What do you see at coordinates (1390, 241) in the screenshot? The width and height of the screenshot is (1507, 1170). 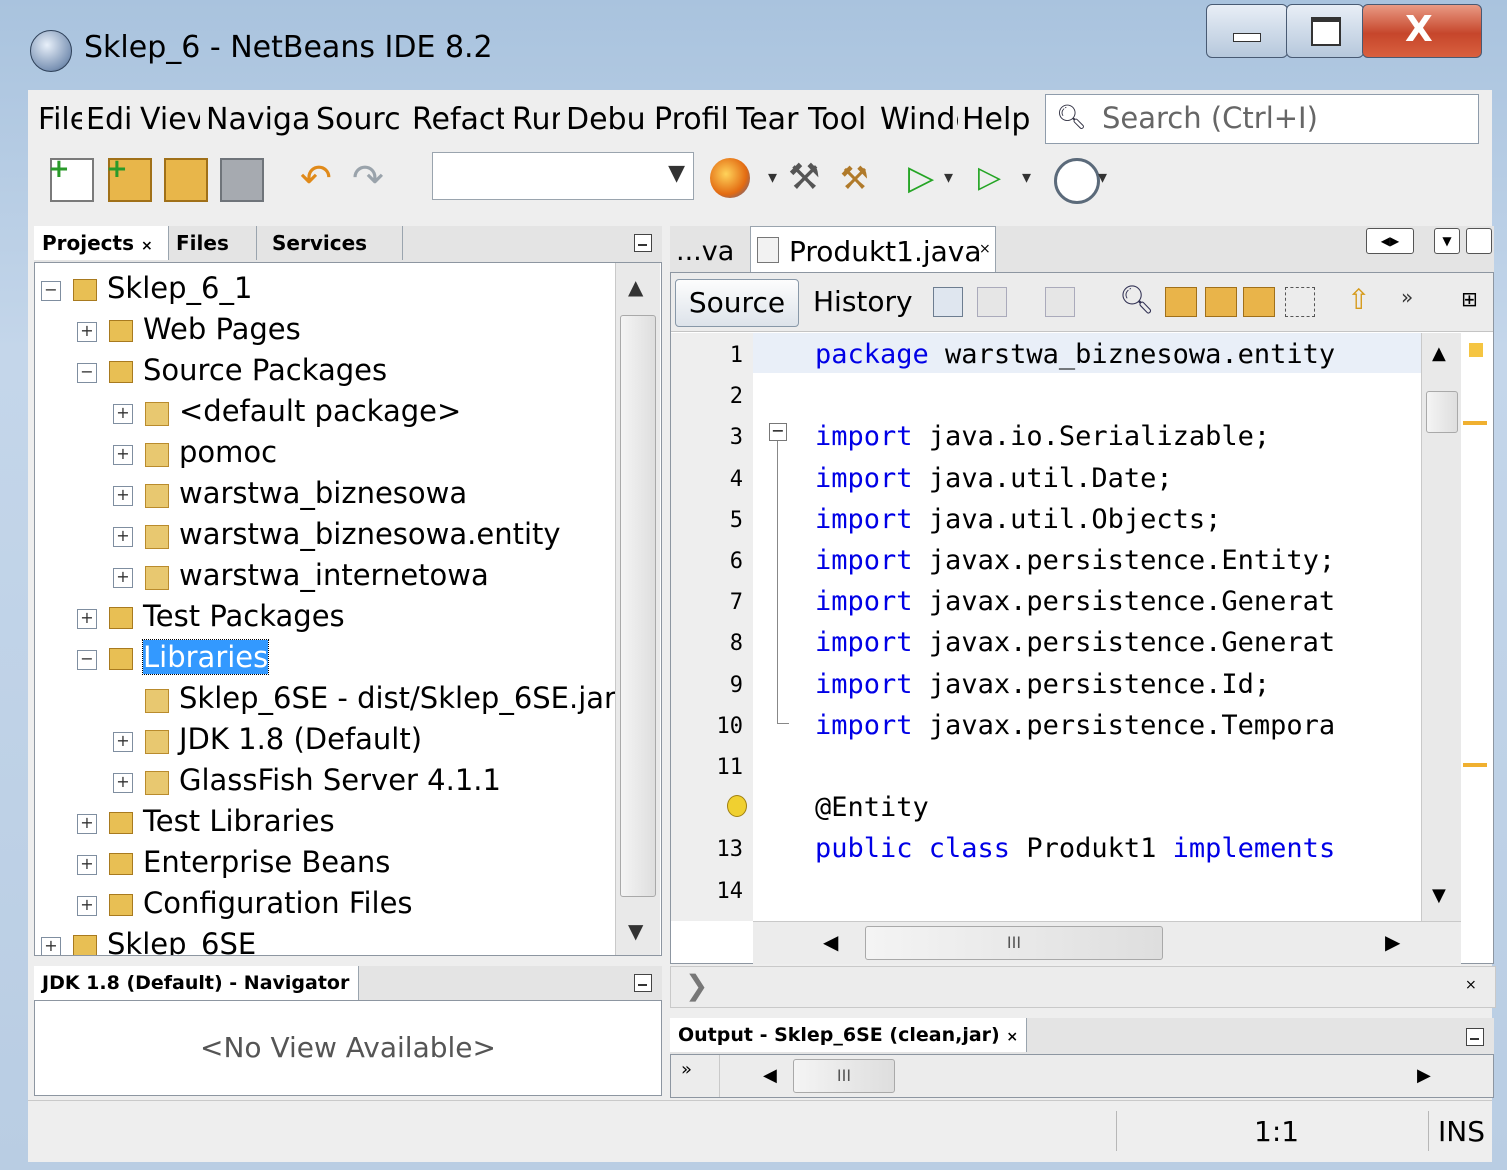 I see `scroll-tabs-icon: ◀▶` at bounding box center [1390, 241].